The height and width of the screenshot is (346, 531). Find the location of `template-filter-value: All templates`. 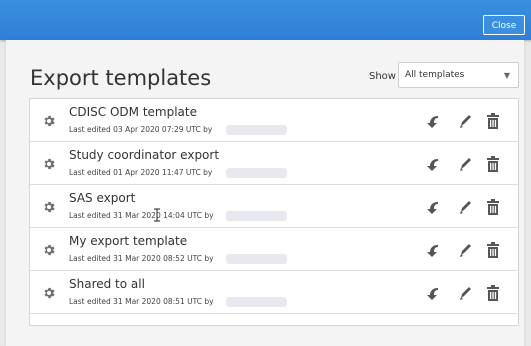

template-filter-value: All templates is located at coordinates (435, 75).